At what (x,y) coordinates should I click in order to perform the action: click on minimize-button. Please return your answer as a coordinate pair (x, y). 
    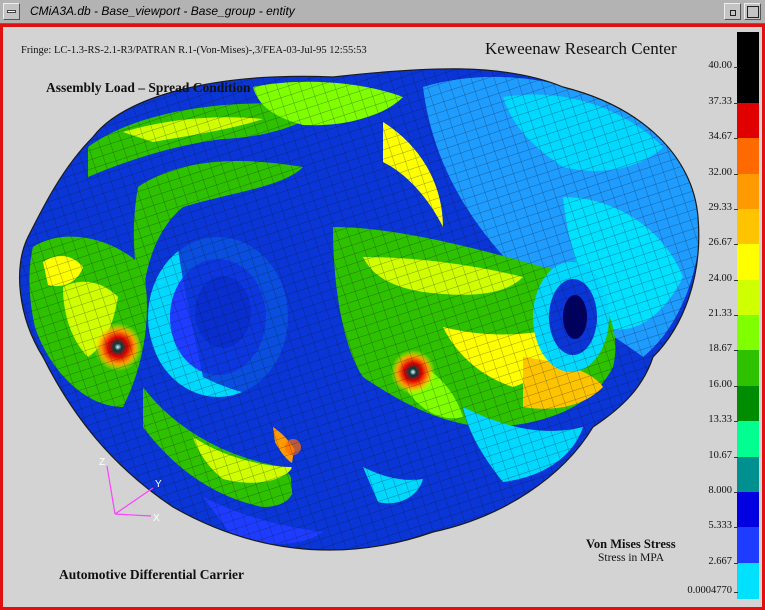
    Looking at the image, I should click on (732, 11).